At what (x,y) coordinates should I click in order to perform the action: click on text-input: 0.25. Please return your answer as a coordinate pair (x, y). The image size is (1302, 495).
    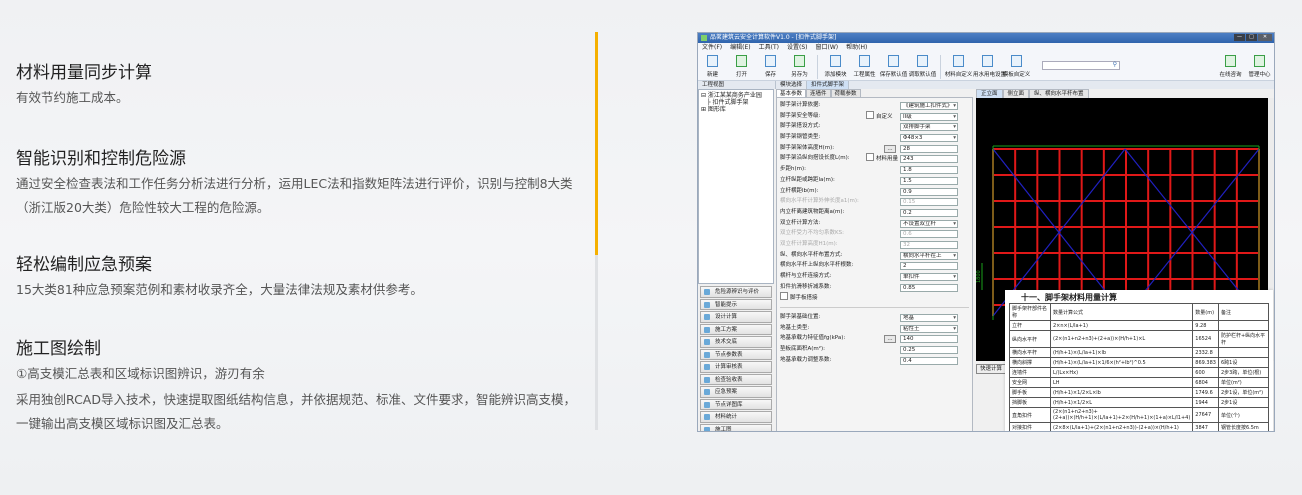
    Looking at the image, I should click on (929, 350).